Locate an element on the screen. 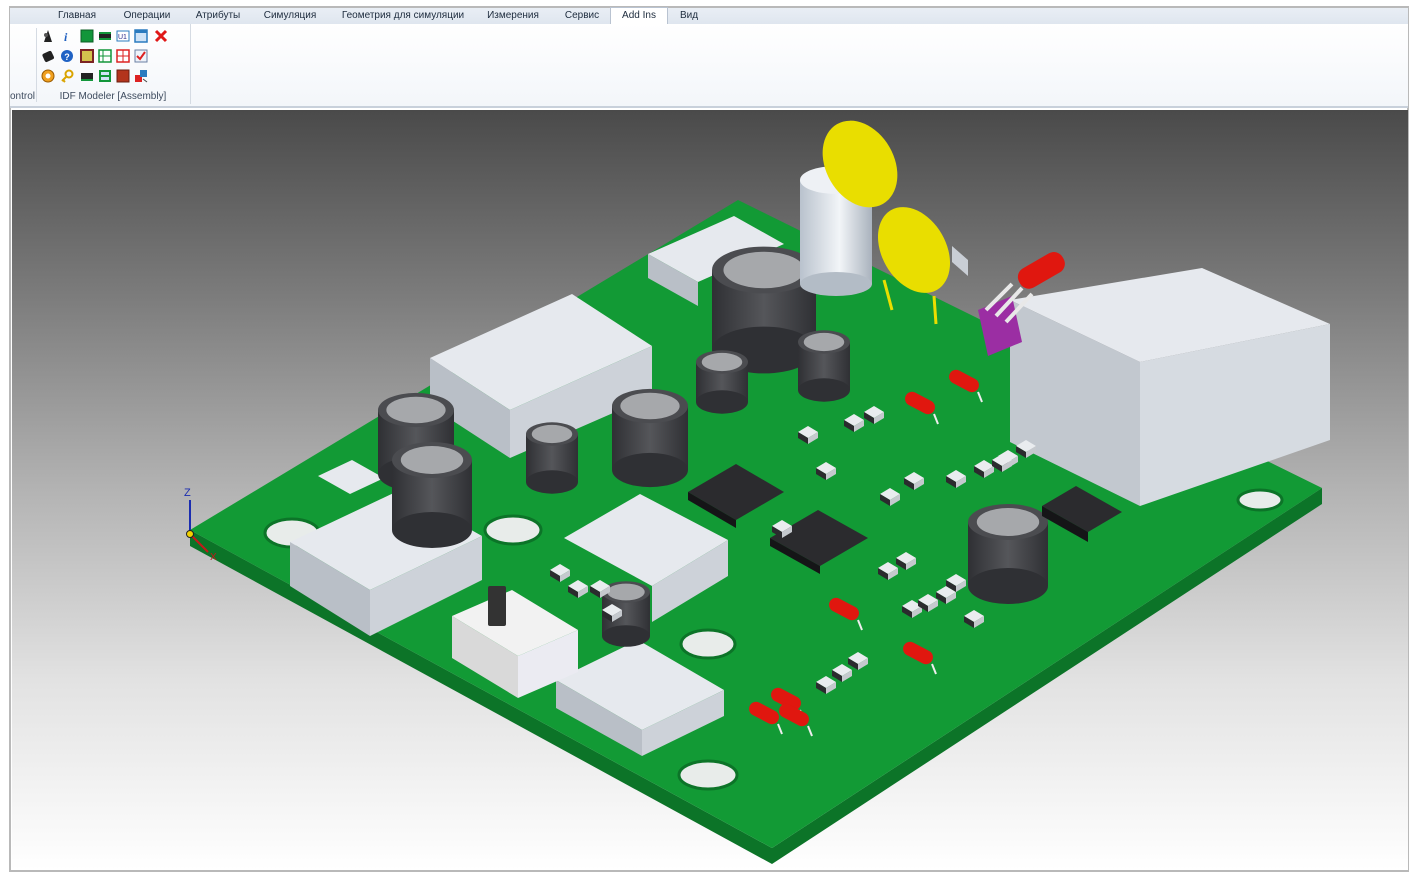 The height and width of the screenshot is (880, 1417). info-icon: i is located at coordinates (67, 36).